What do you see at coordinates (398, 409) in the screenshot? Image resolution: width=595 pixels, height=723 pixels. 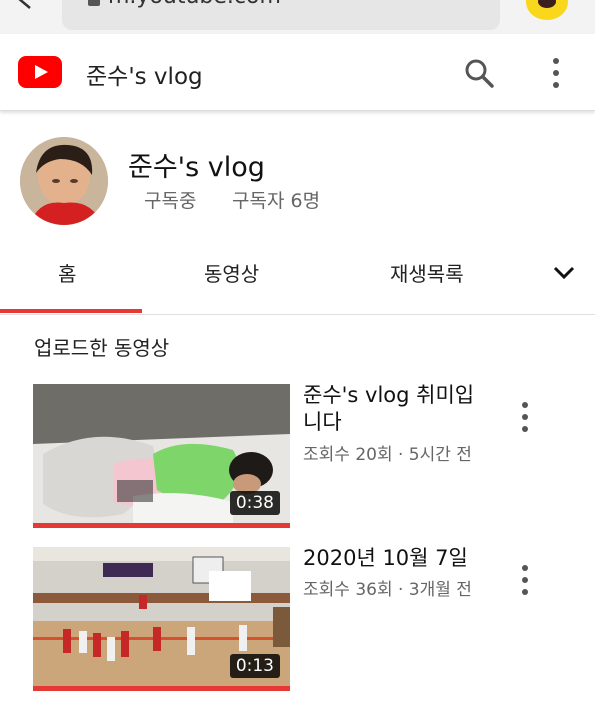 I see `video-title: 준수's vlog 취미입니다` at bounding box center [398, 409].